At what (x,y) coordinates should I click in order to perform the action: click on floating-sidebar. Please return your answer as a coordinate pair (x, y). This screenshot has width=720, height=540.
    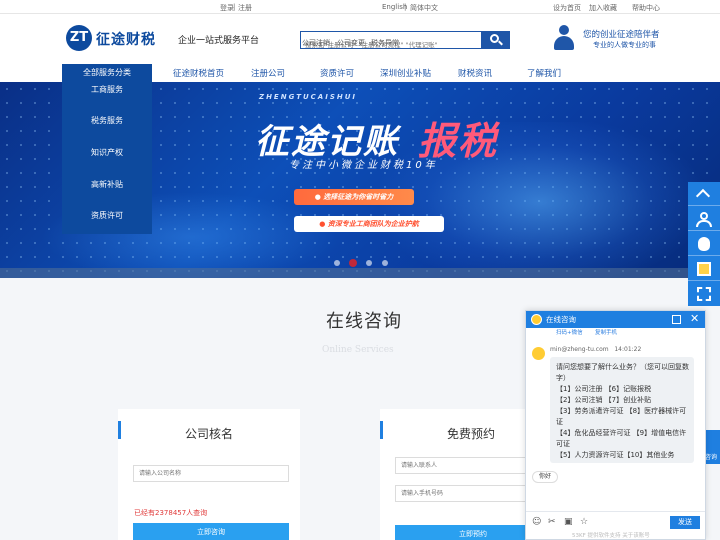
    Looking at the image, I should click on (704, 244).